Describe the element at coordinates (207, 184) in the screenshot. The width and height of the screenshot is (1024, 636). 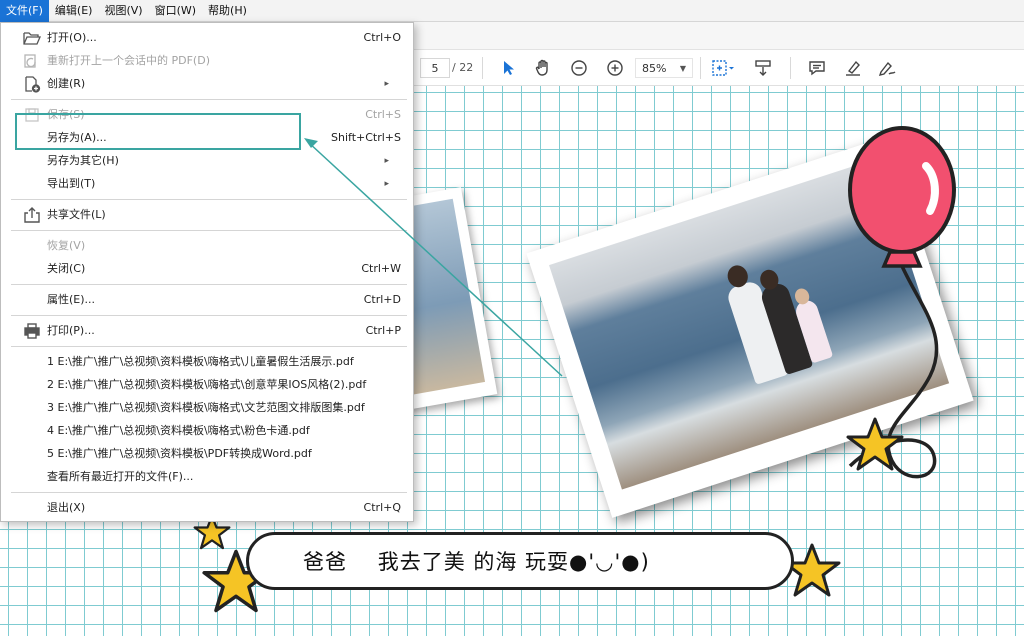
I see `menu-item-export: 导出到(T) ▸` at that location.